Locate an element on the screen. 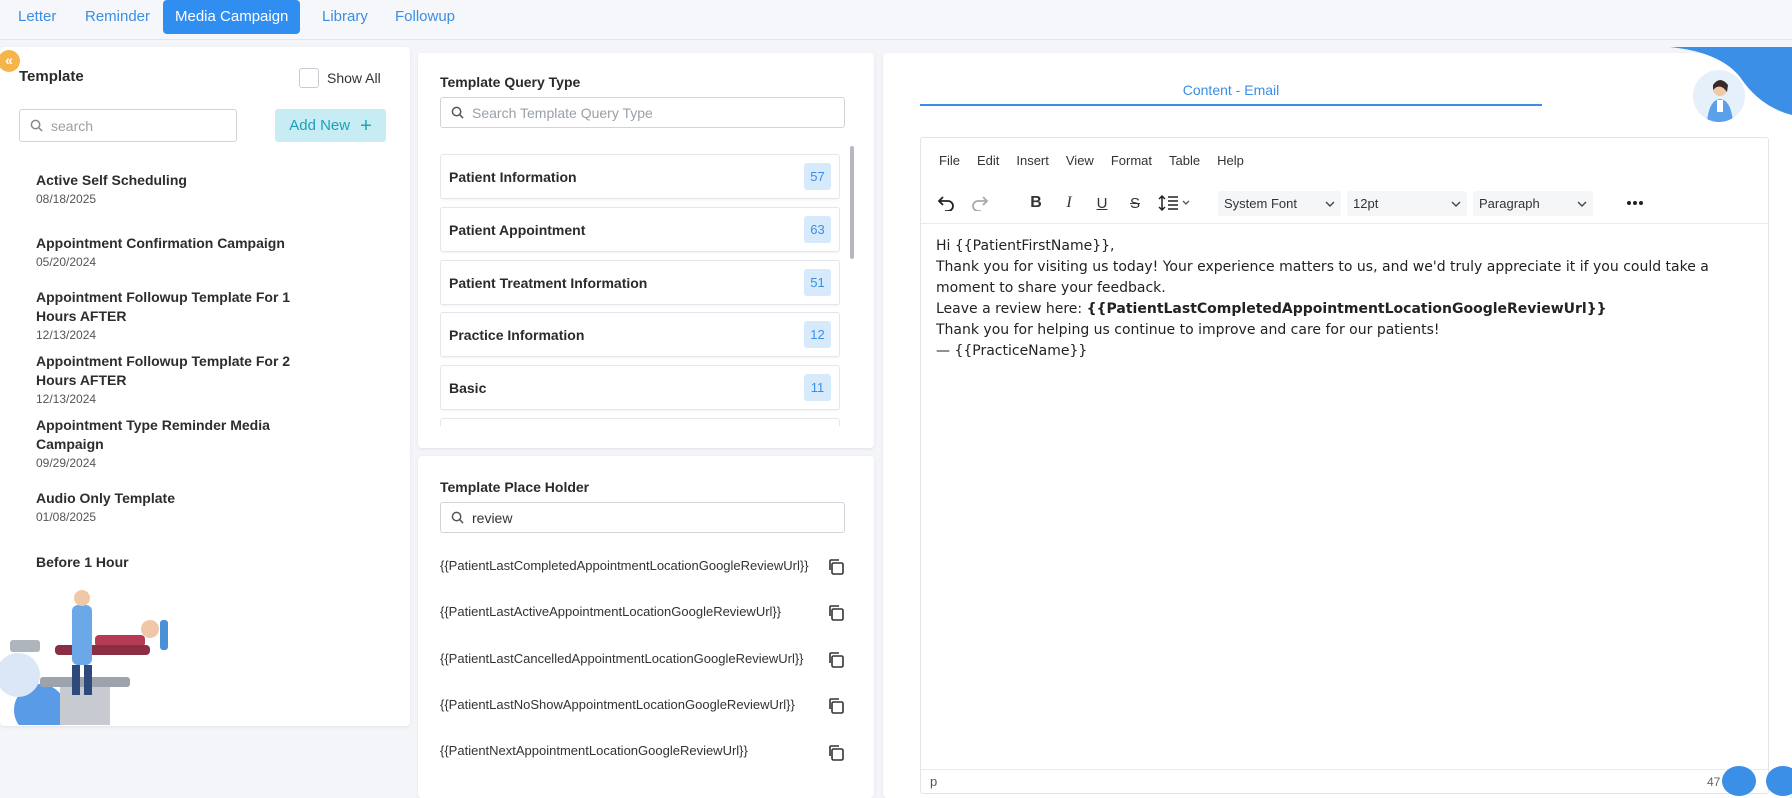 This screenshot has height=798, width=1792. italic-button: I is located at coordinates (1069, 203).